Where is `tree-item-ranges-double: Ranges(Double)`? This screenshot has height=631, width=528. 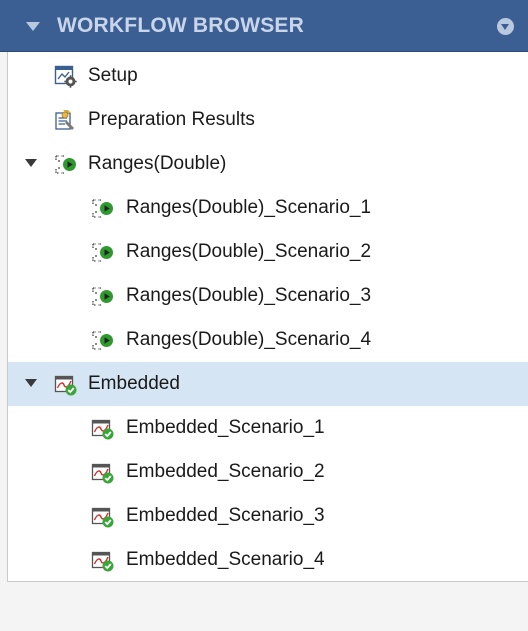 tree-item-ranges-double: Ranges(Double) is located at coordinates (268, 164).